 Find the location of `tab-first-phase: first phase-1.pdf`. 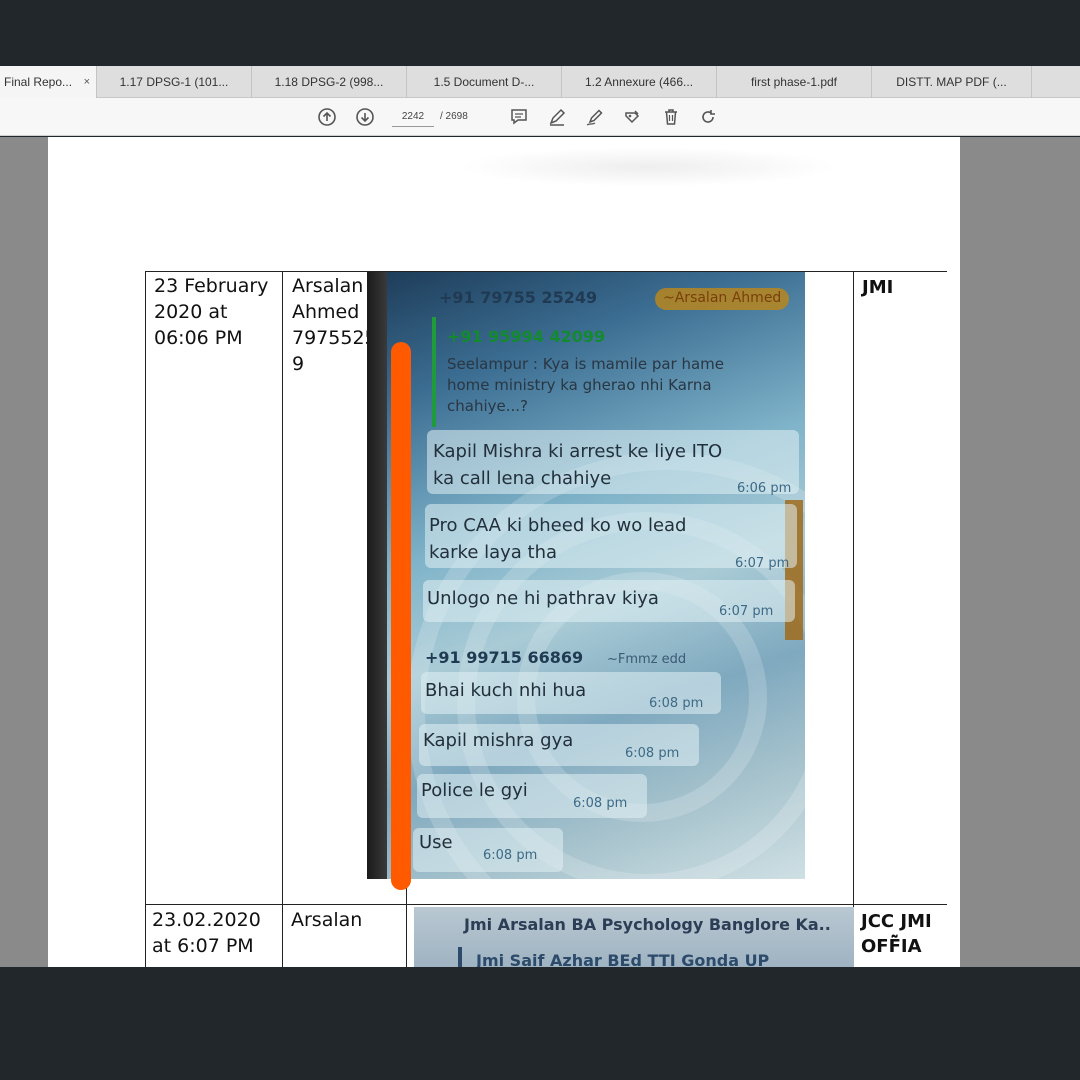

tab-first-phase: first phase-1.pdf is located at coordinates (794, 82).